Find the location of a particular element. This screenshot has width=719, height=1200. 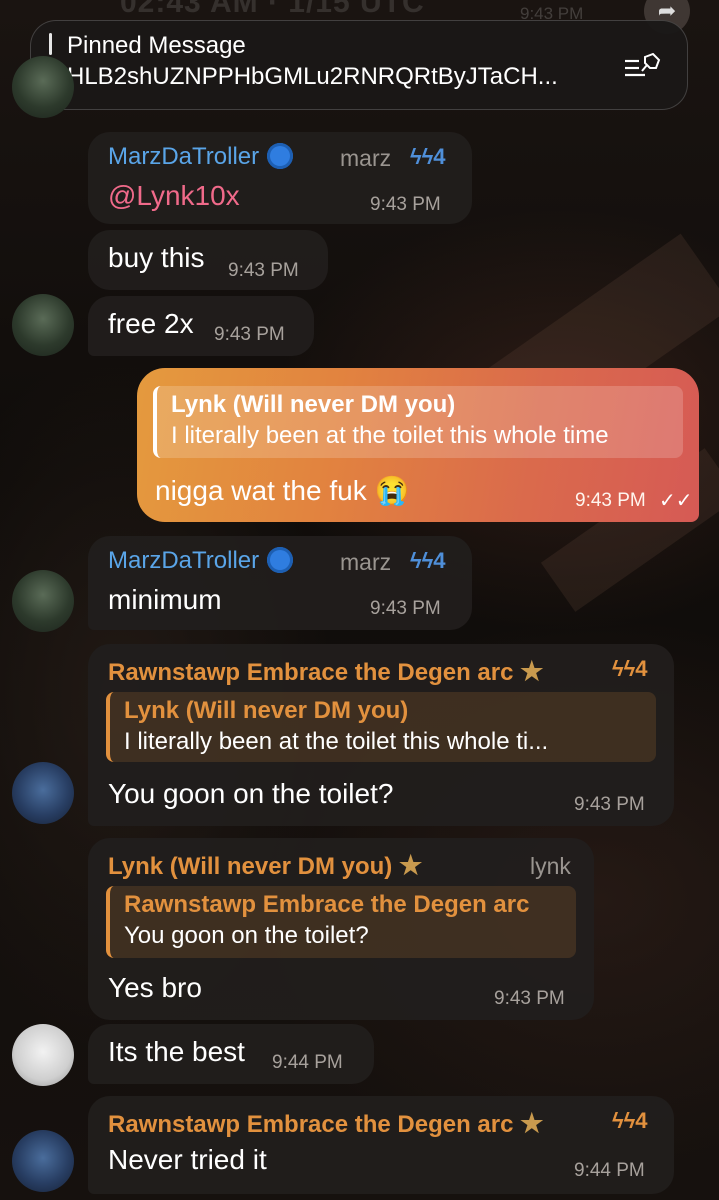

pin-list-icon is located at coordinates (643, 67).